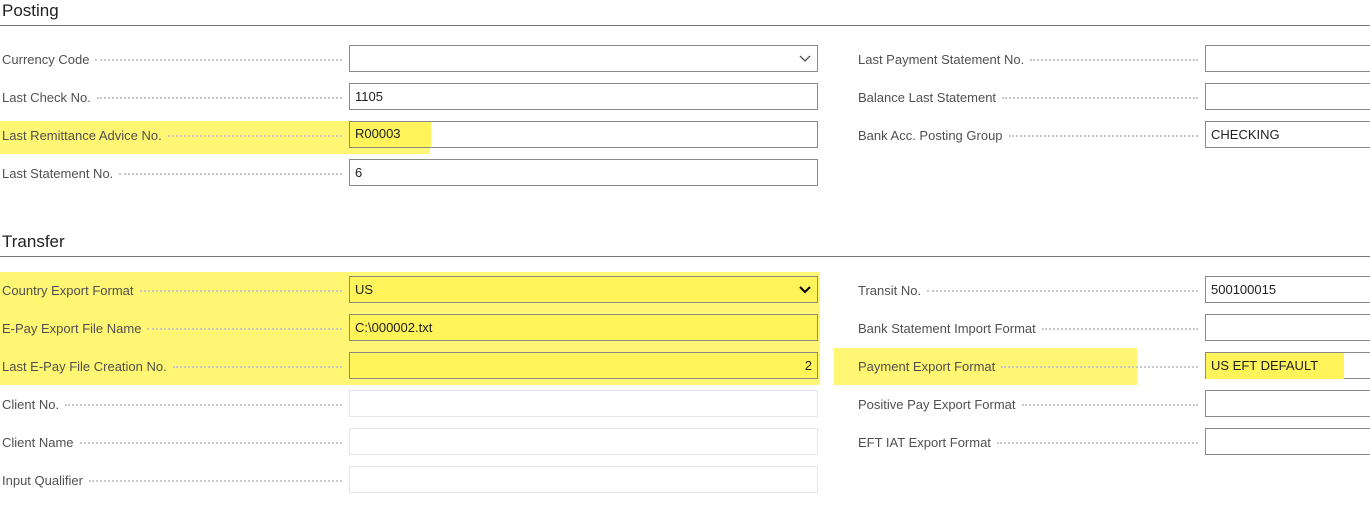  I want to click on label-last-e-pay-file-creation-no: Last E-Pay File Creation No., so click(172, 366).